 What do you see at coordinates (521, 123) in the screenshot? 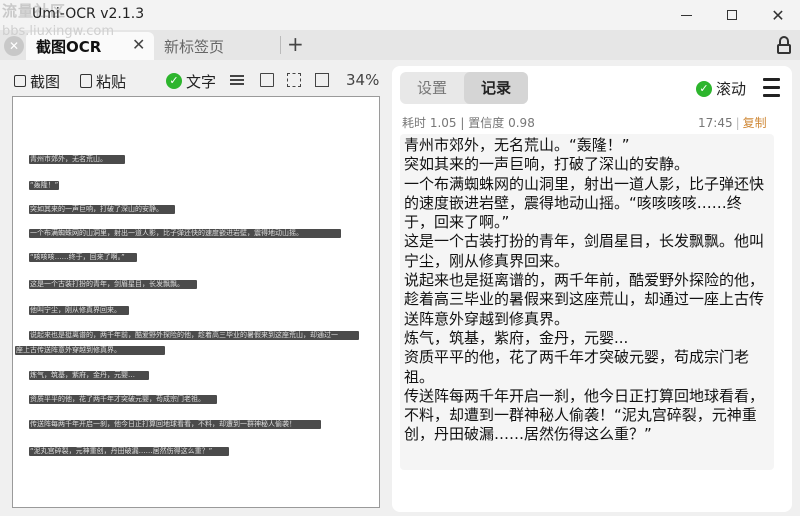
I see `confidence-value: 0.98` at bounding box center [521, 123].